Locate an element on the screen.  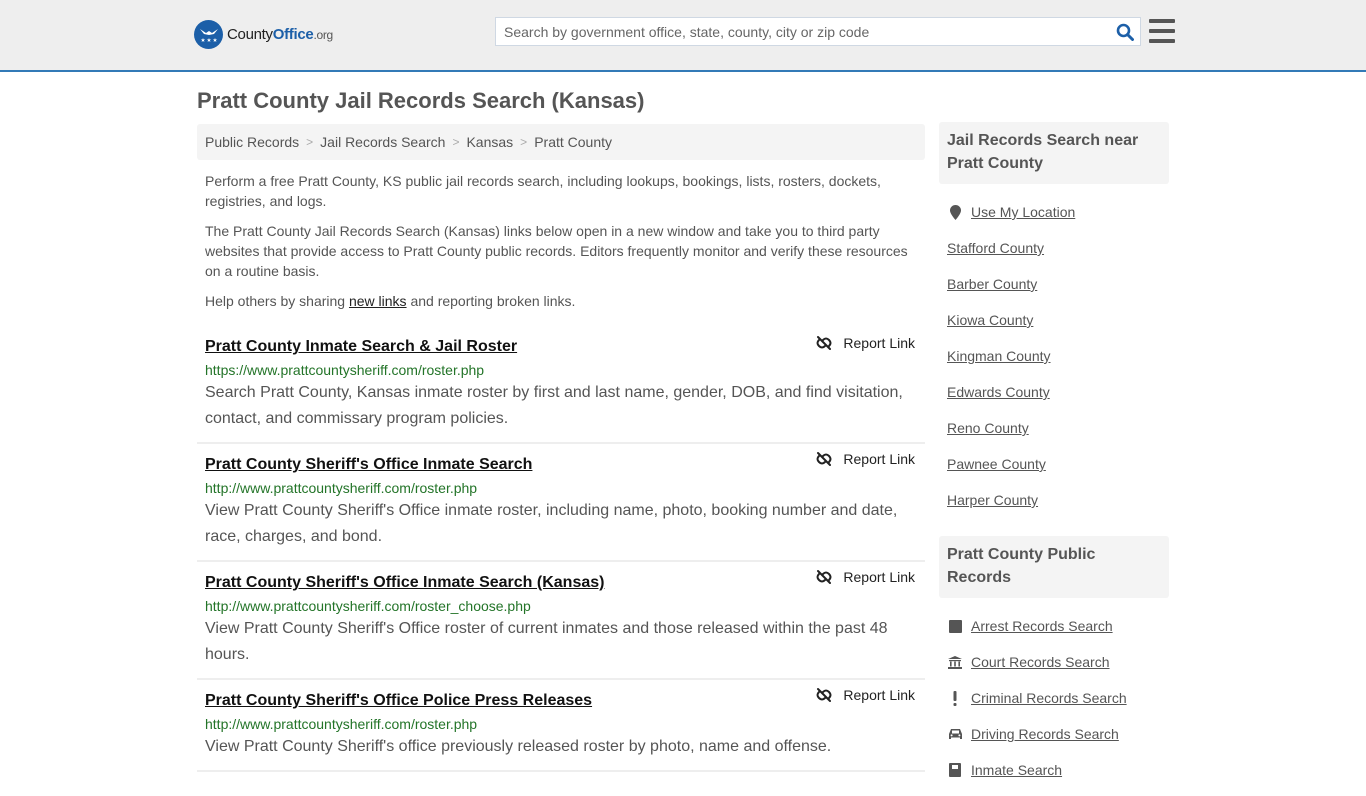
site-header: CountyOffice.org is located at coordinates (683, 36).